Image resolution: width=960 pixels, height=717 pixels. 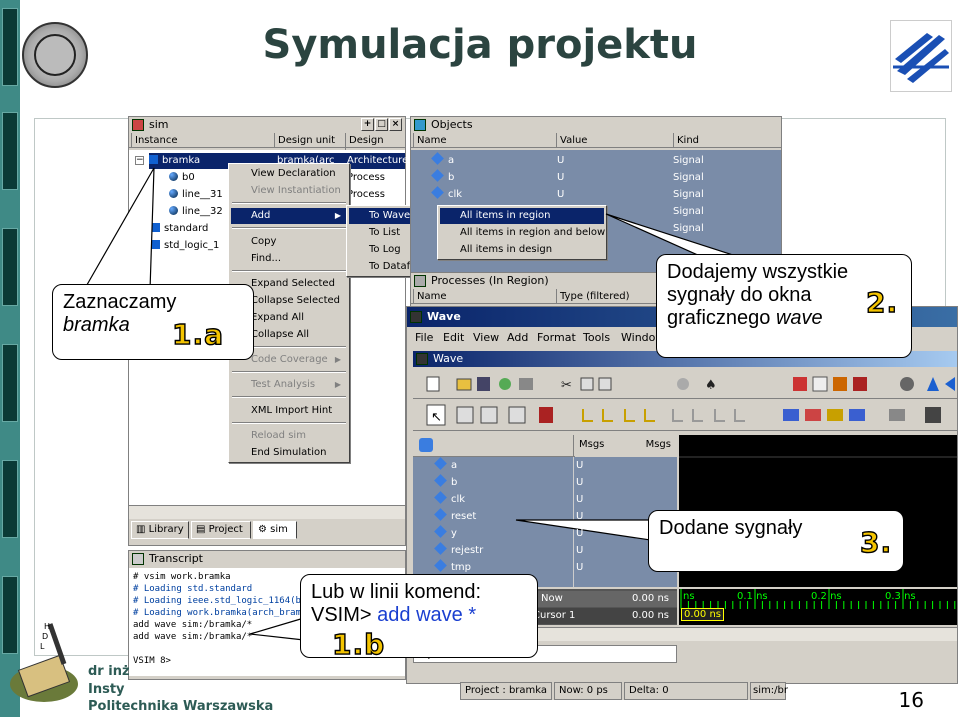 What do you see at coordinates (289, 191) in the screenshot?
I see `menu-view-instantiation: View Instantiation` at bounding box center [289, 191].